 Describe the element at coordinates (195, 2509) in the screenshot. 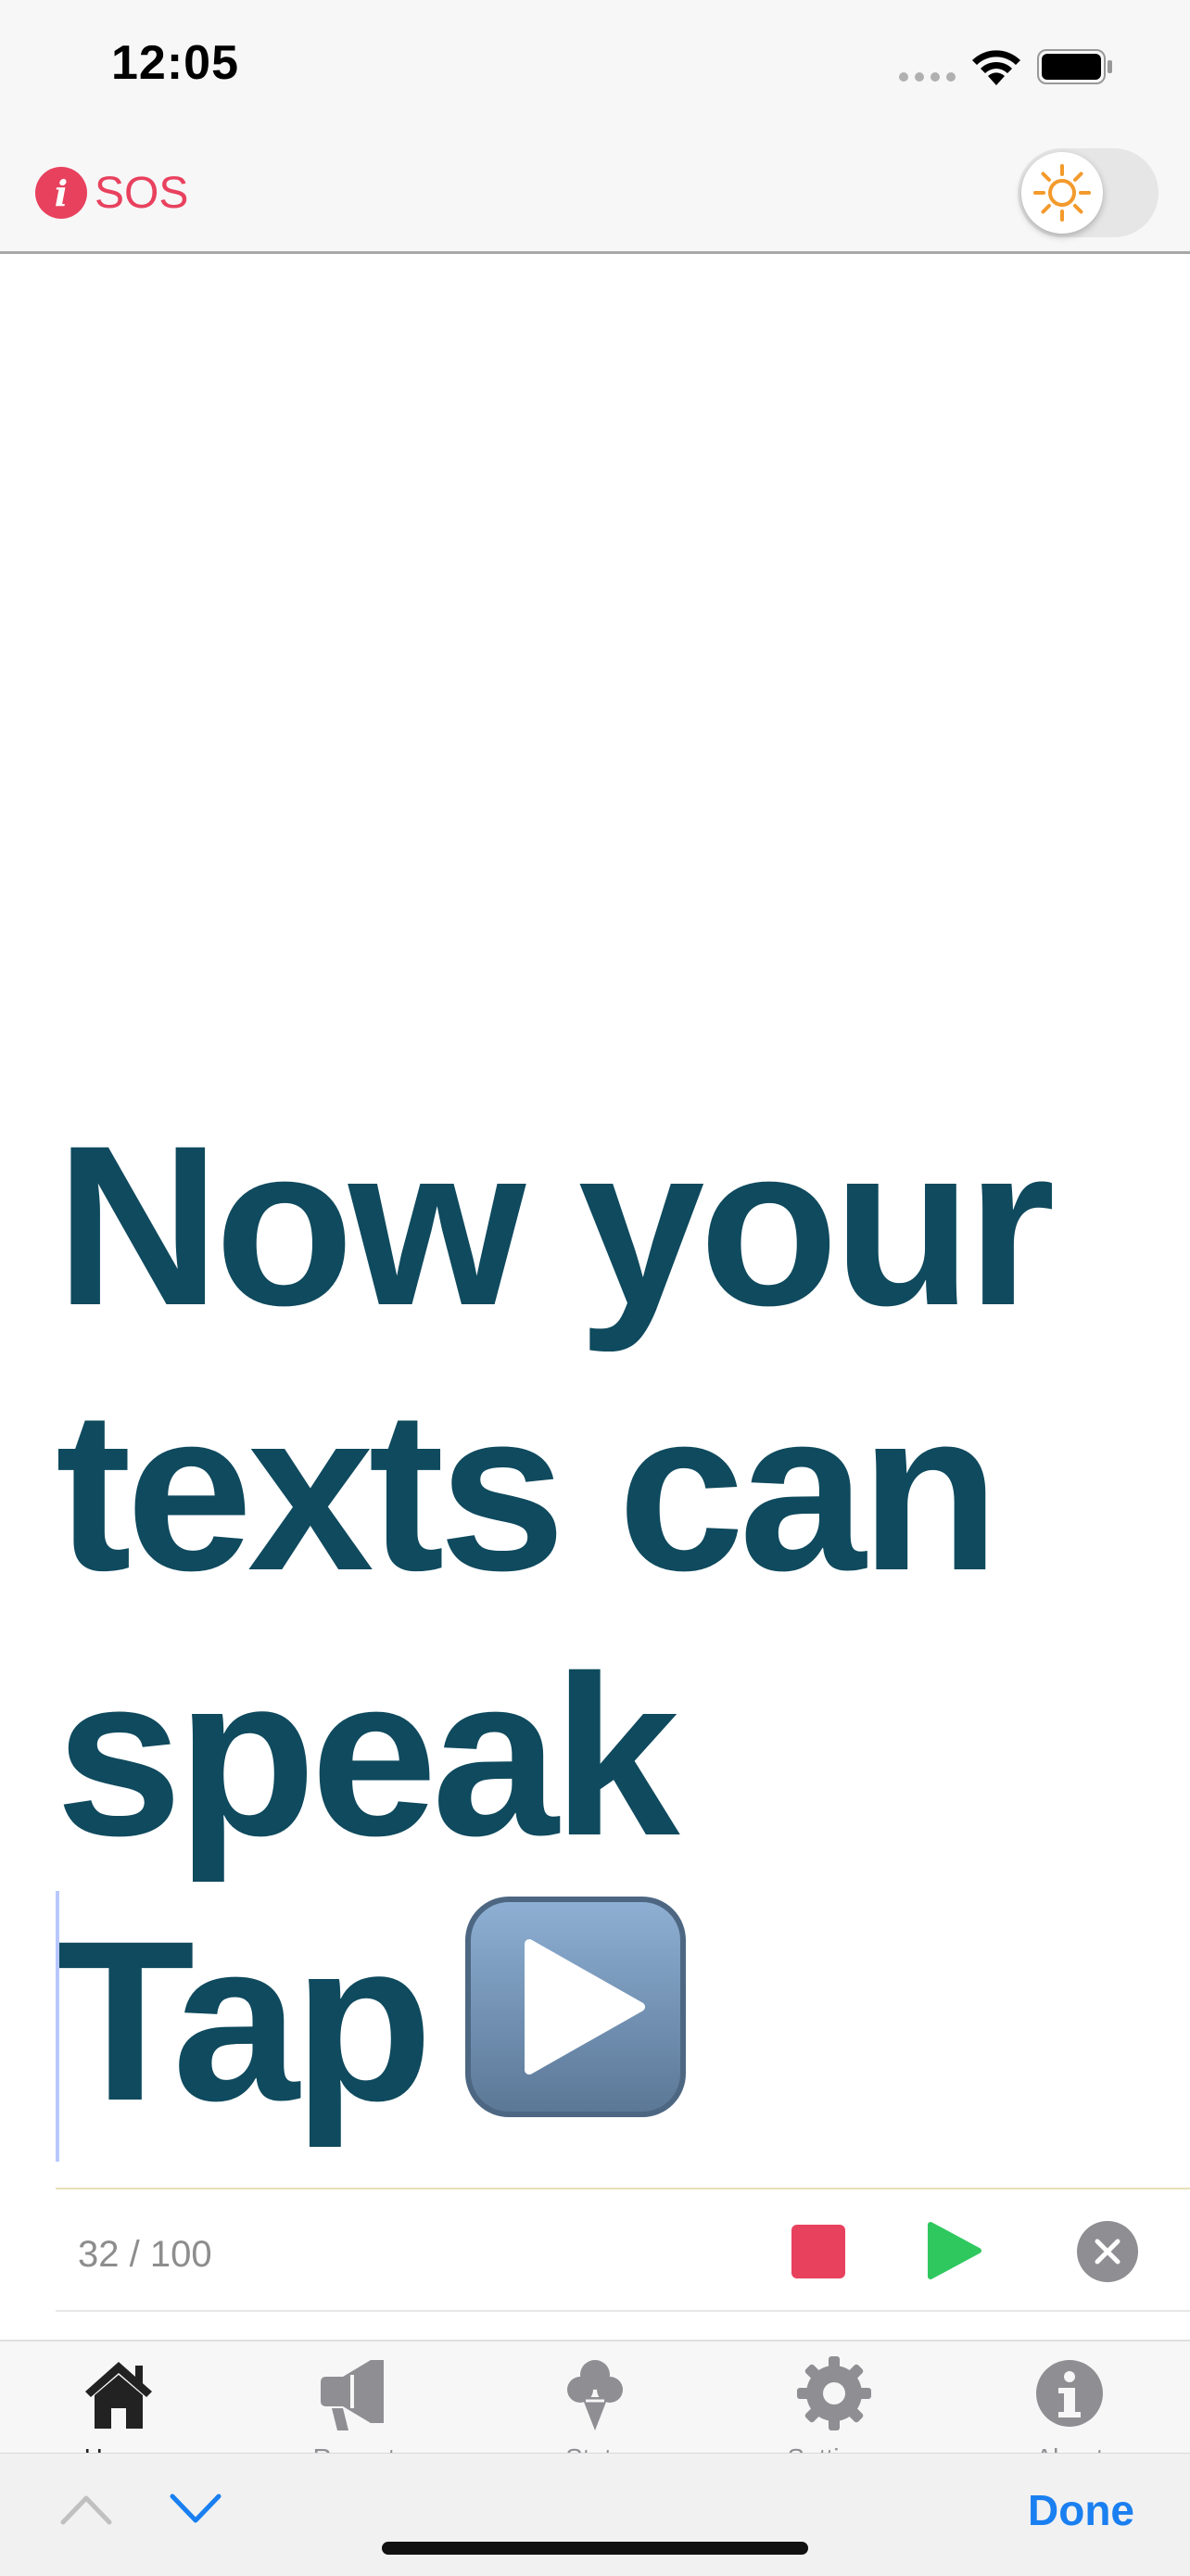

I see `chevron-down-icon` at that location.